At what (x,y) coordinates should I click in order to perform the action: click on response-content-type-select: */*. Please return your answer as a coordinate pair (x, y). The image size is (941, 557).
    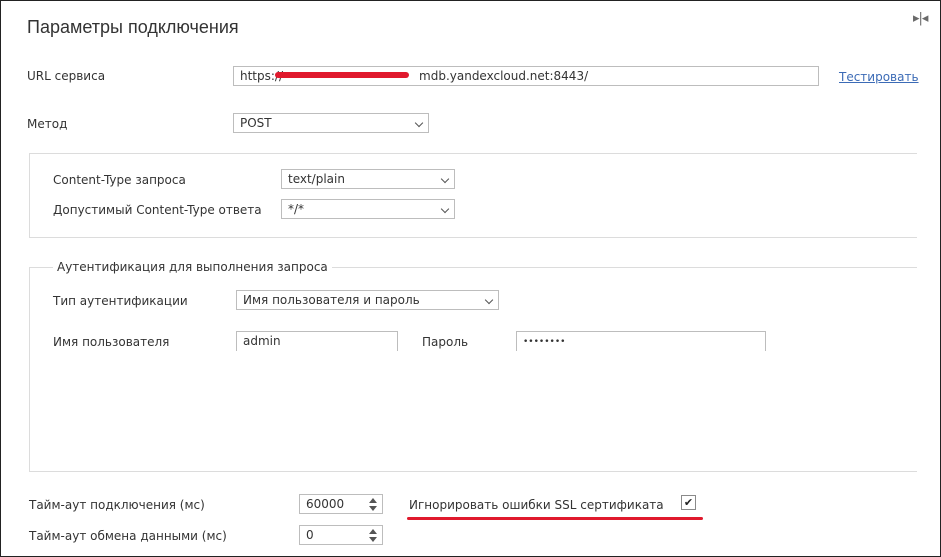
    Looking at the image, I should click on (368, 209).